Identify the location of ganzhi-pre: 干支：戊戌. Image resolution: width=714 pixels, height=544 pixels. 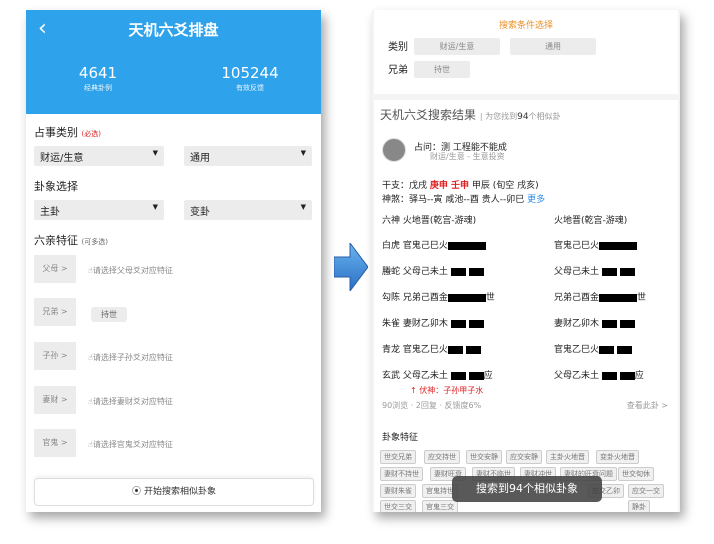
(406, 186).